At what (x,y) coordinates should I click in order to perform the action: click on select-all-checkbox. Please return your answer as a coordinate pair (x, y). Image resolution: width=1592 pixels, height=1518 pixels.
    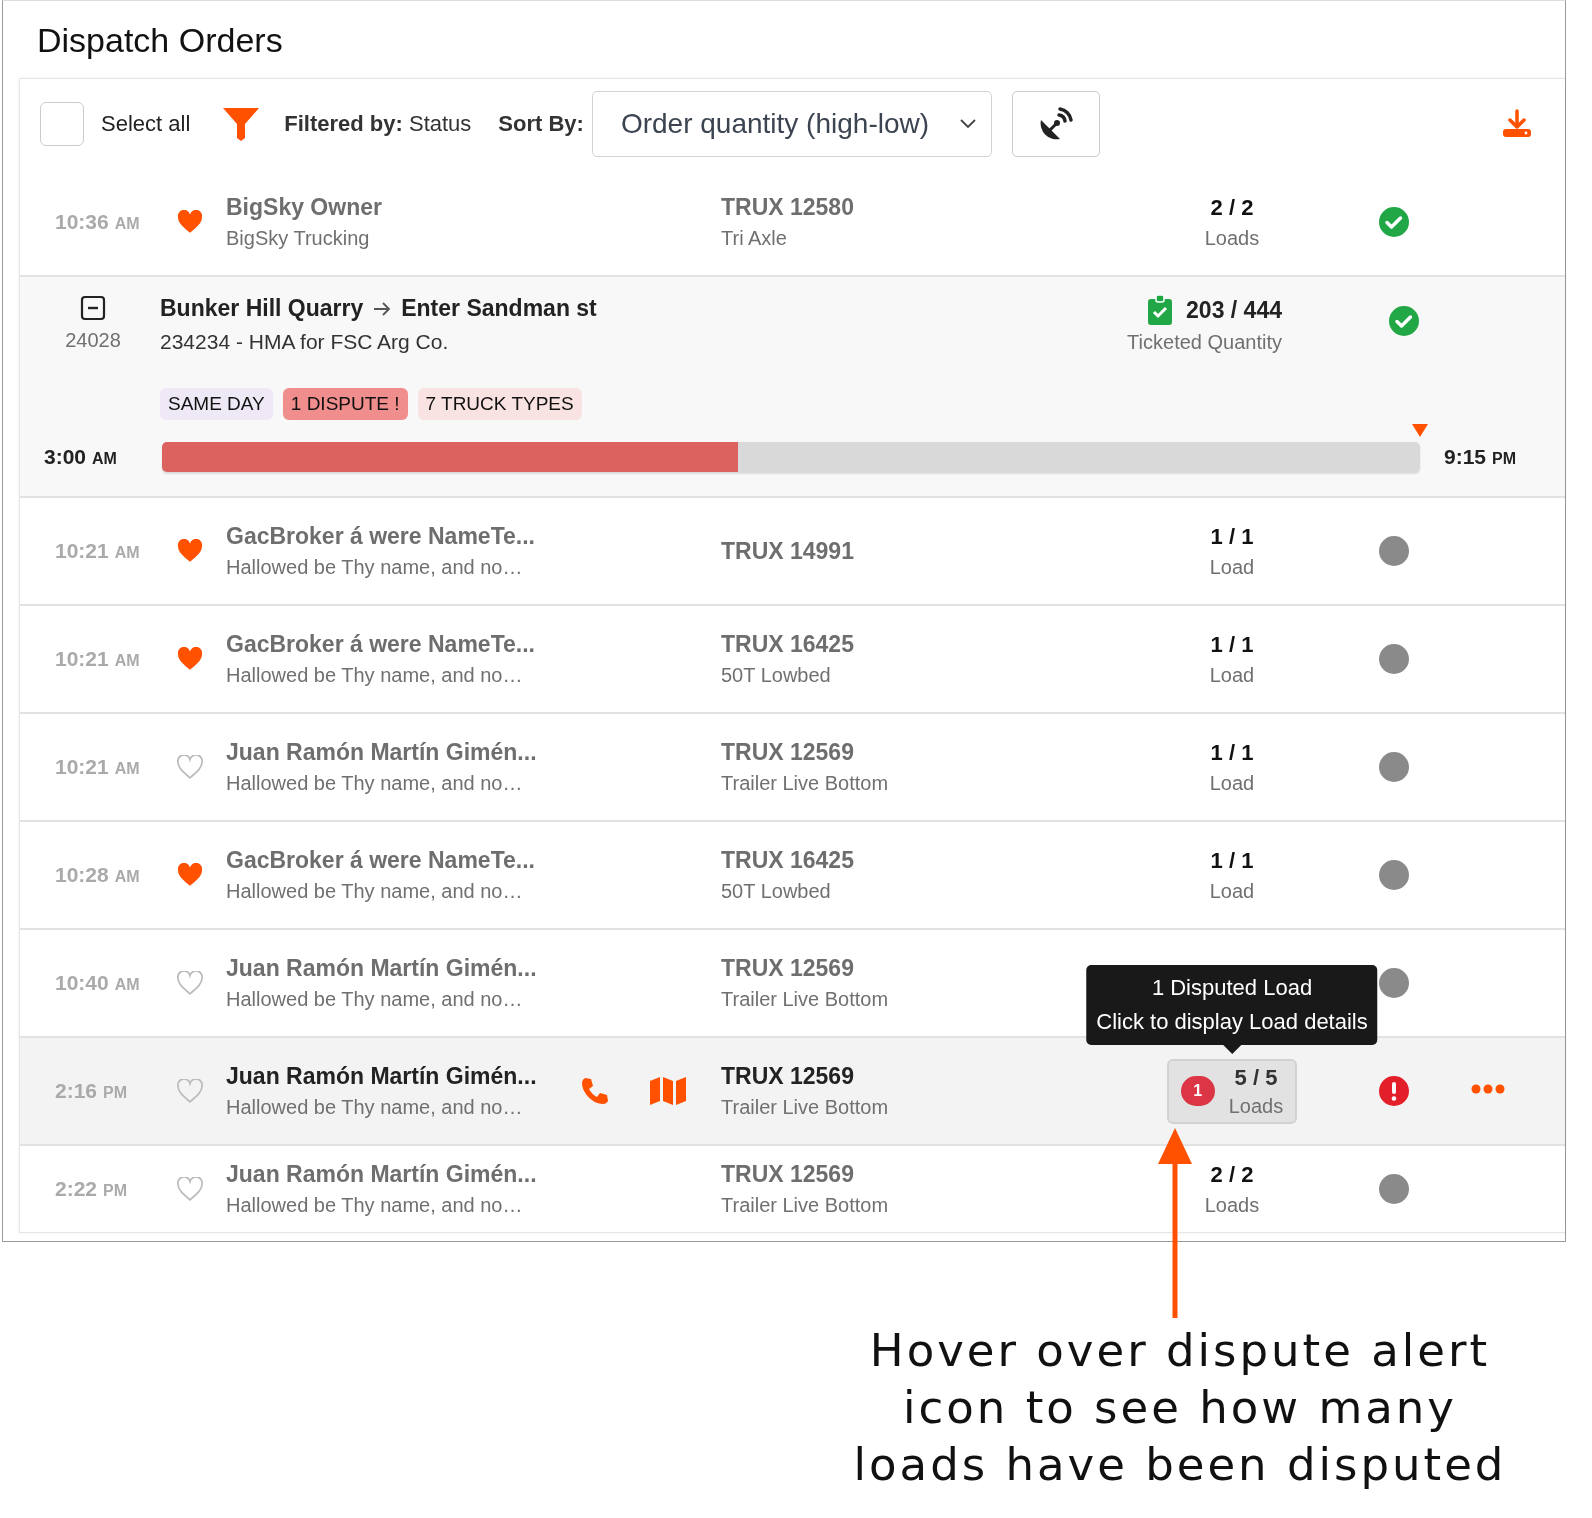
    Looking at the image, I should click on (62, 124).